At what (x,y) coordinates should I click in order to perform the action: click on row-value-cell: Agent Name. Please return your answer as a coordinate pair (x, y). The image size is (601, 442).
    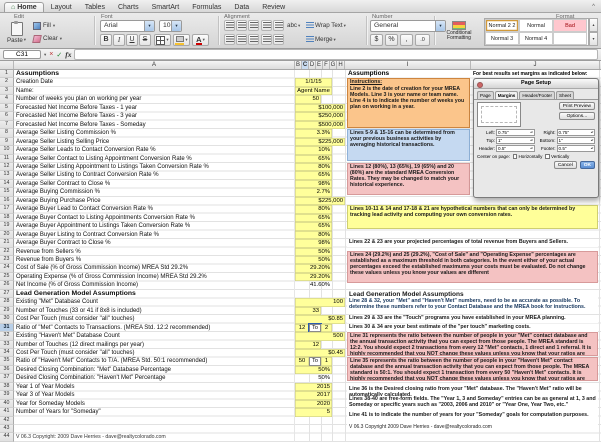
    Looking at the image, I should click on (320, 91).